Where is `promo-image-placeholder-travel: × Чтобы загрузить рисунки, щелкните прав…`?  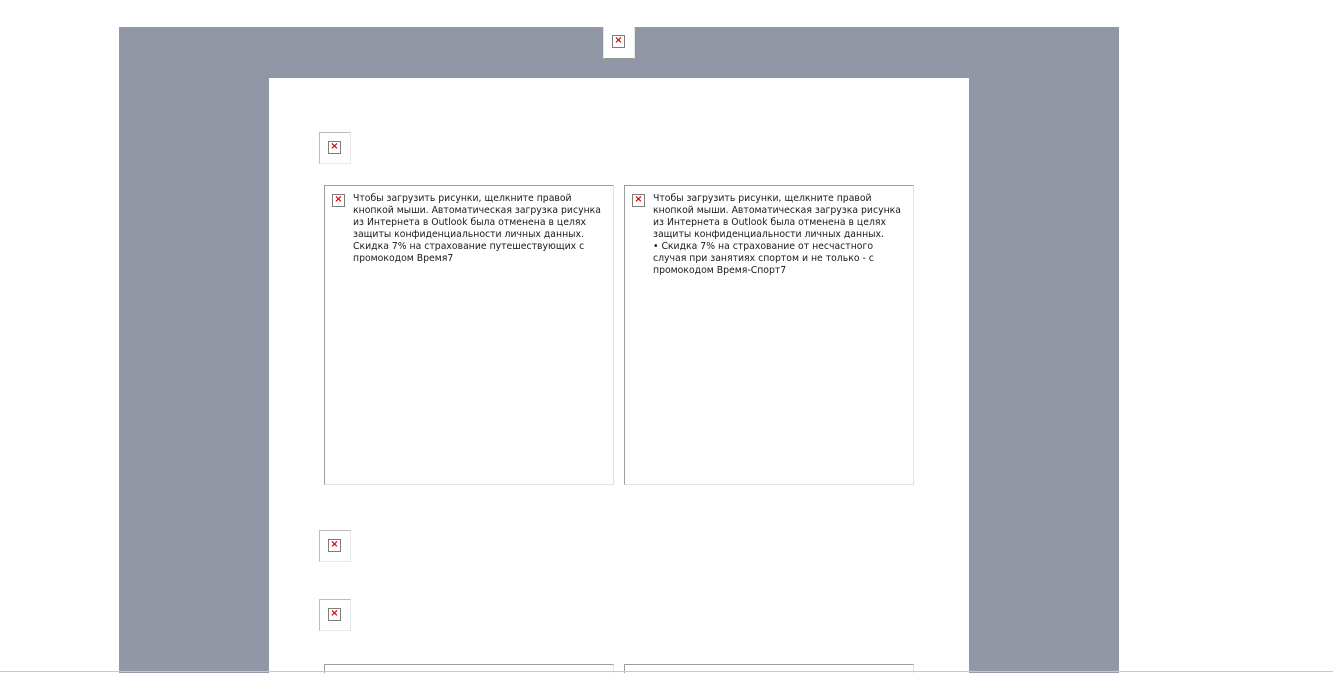 promo-image-placeholder-travel: × Чтобы загрузить рисунки, щелкните прав… is located at coordinates (469, 335).